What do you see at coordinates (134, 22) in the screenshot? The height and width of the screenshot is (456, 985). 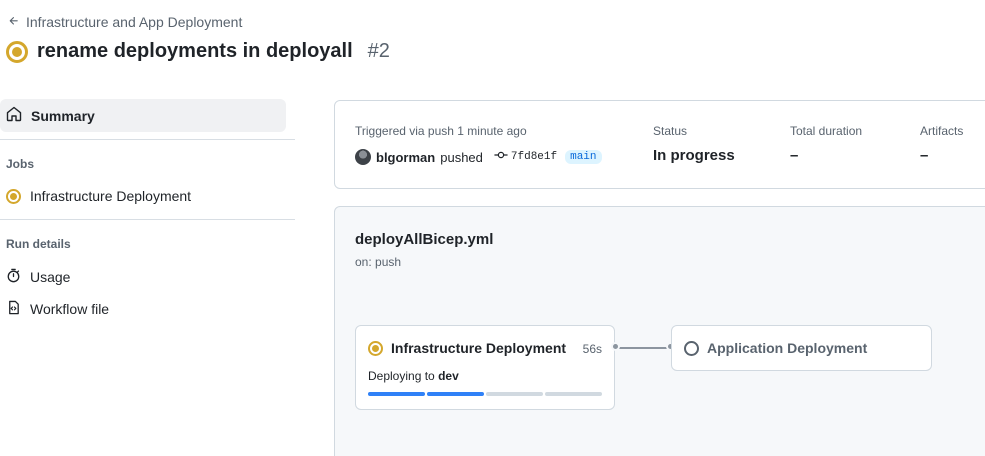 I see `back-link-label: Infrastructure and App Deployment` at bounding box center [134, 22].